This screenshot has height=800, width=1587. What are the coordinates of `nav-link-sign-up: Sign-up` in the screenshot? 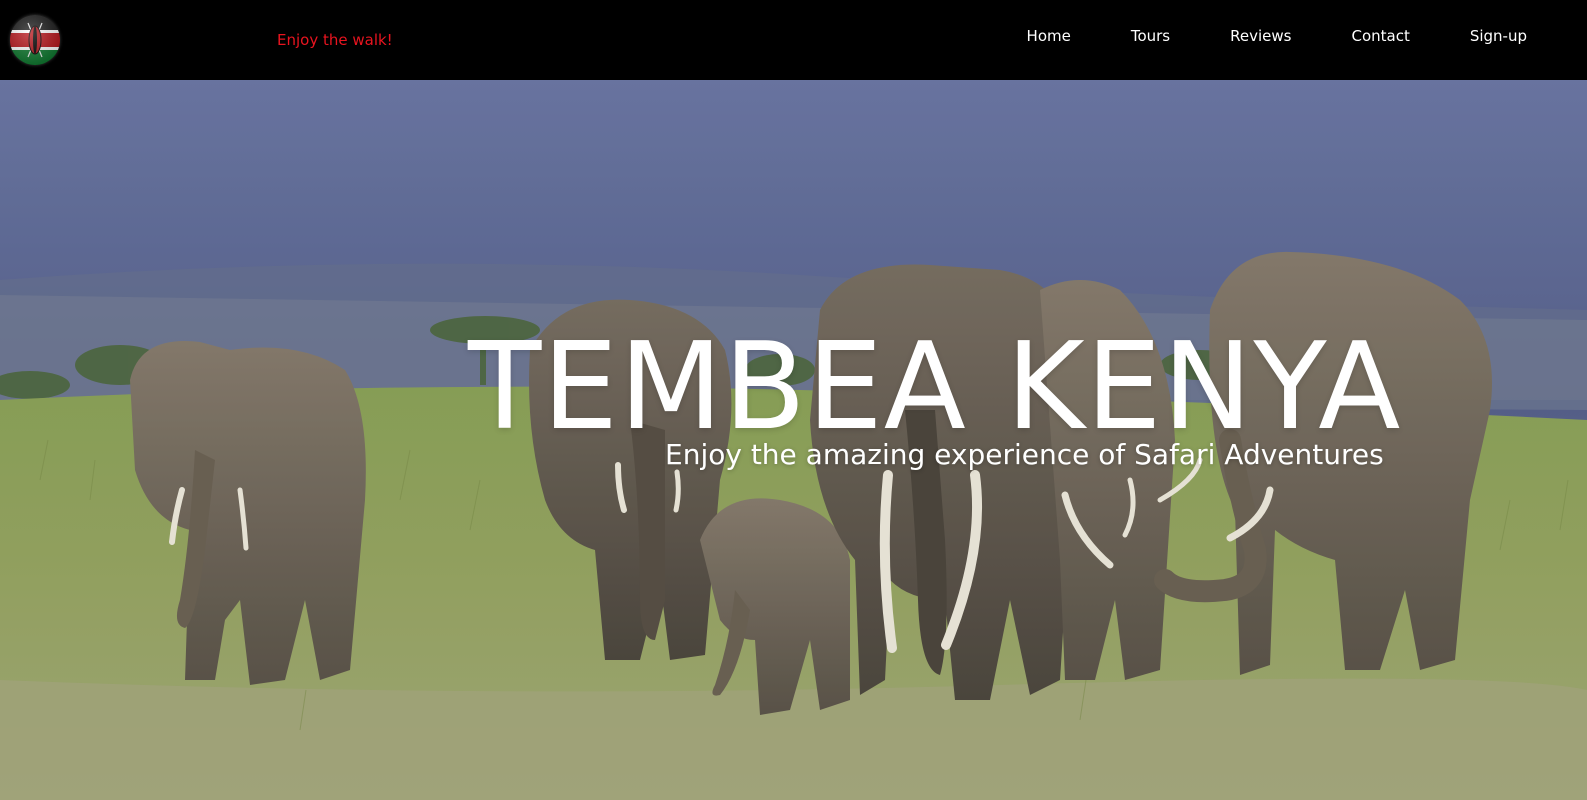 It's located at (1498, 36).